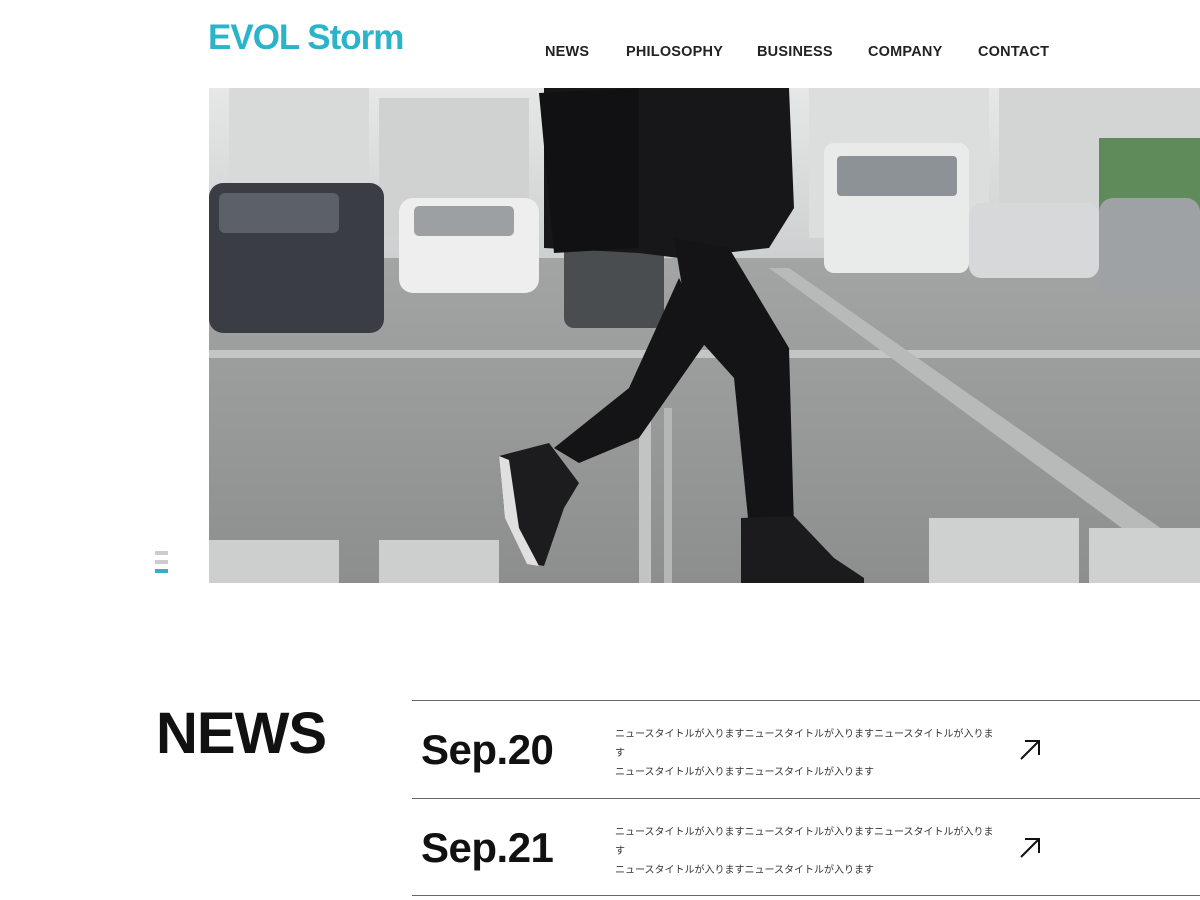 Image resolution: width=1200 pixels, height=900 pixels. Describe the element at coordinates (567, 52) in the screenshot. I see `nav-item-news: NEWS` at that location.